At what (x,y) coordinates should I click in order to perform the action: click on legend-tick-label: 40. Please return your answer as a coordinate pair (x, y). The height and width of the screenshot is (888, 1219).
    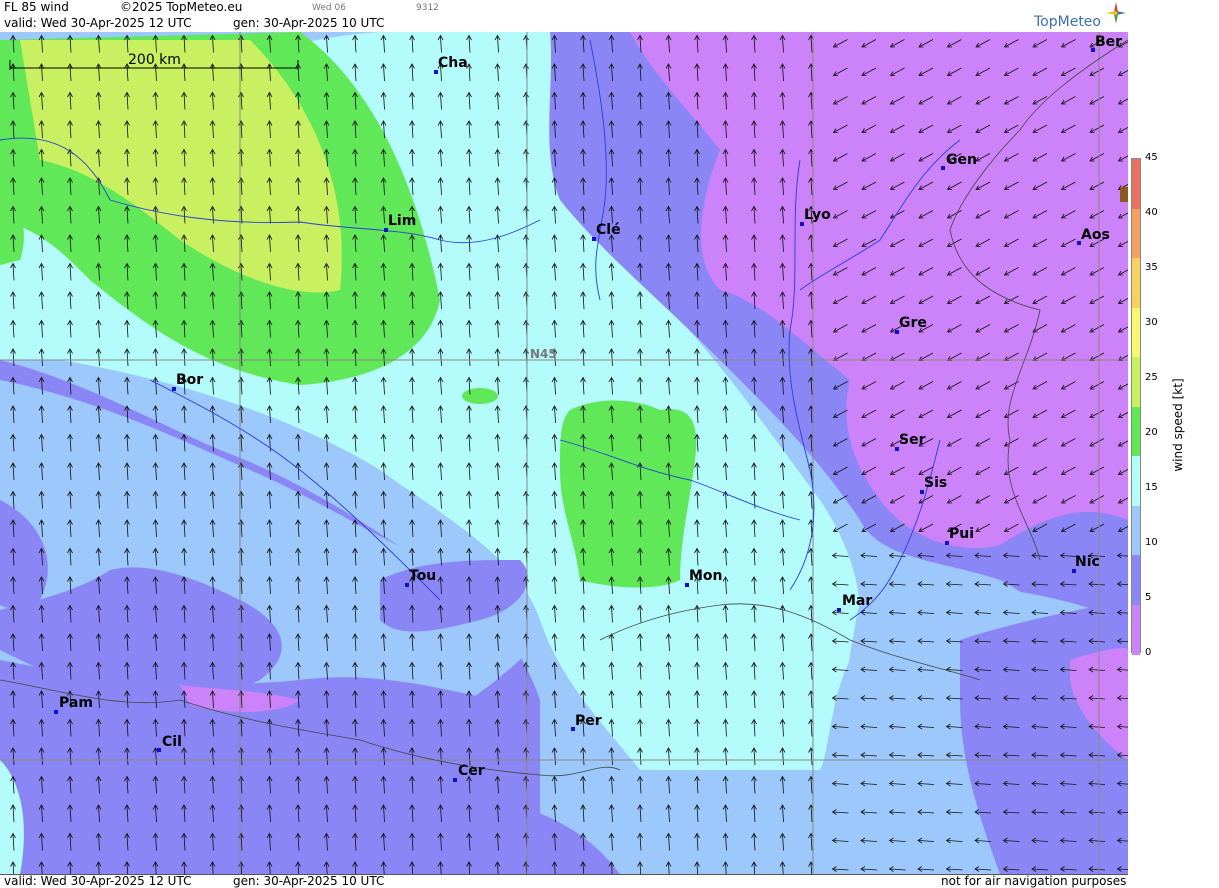
    Looking at the image, I should click on (1151, 212).